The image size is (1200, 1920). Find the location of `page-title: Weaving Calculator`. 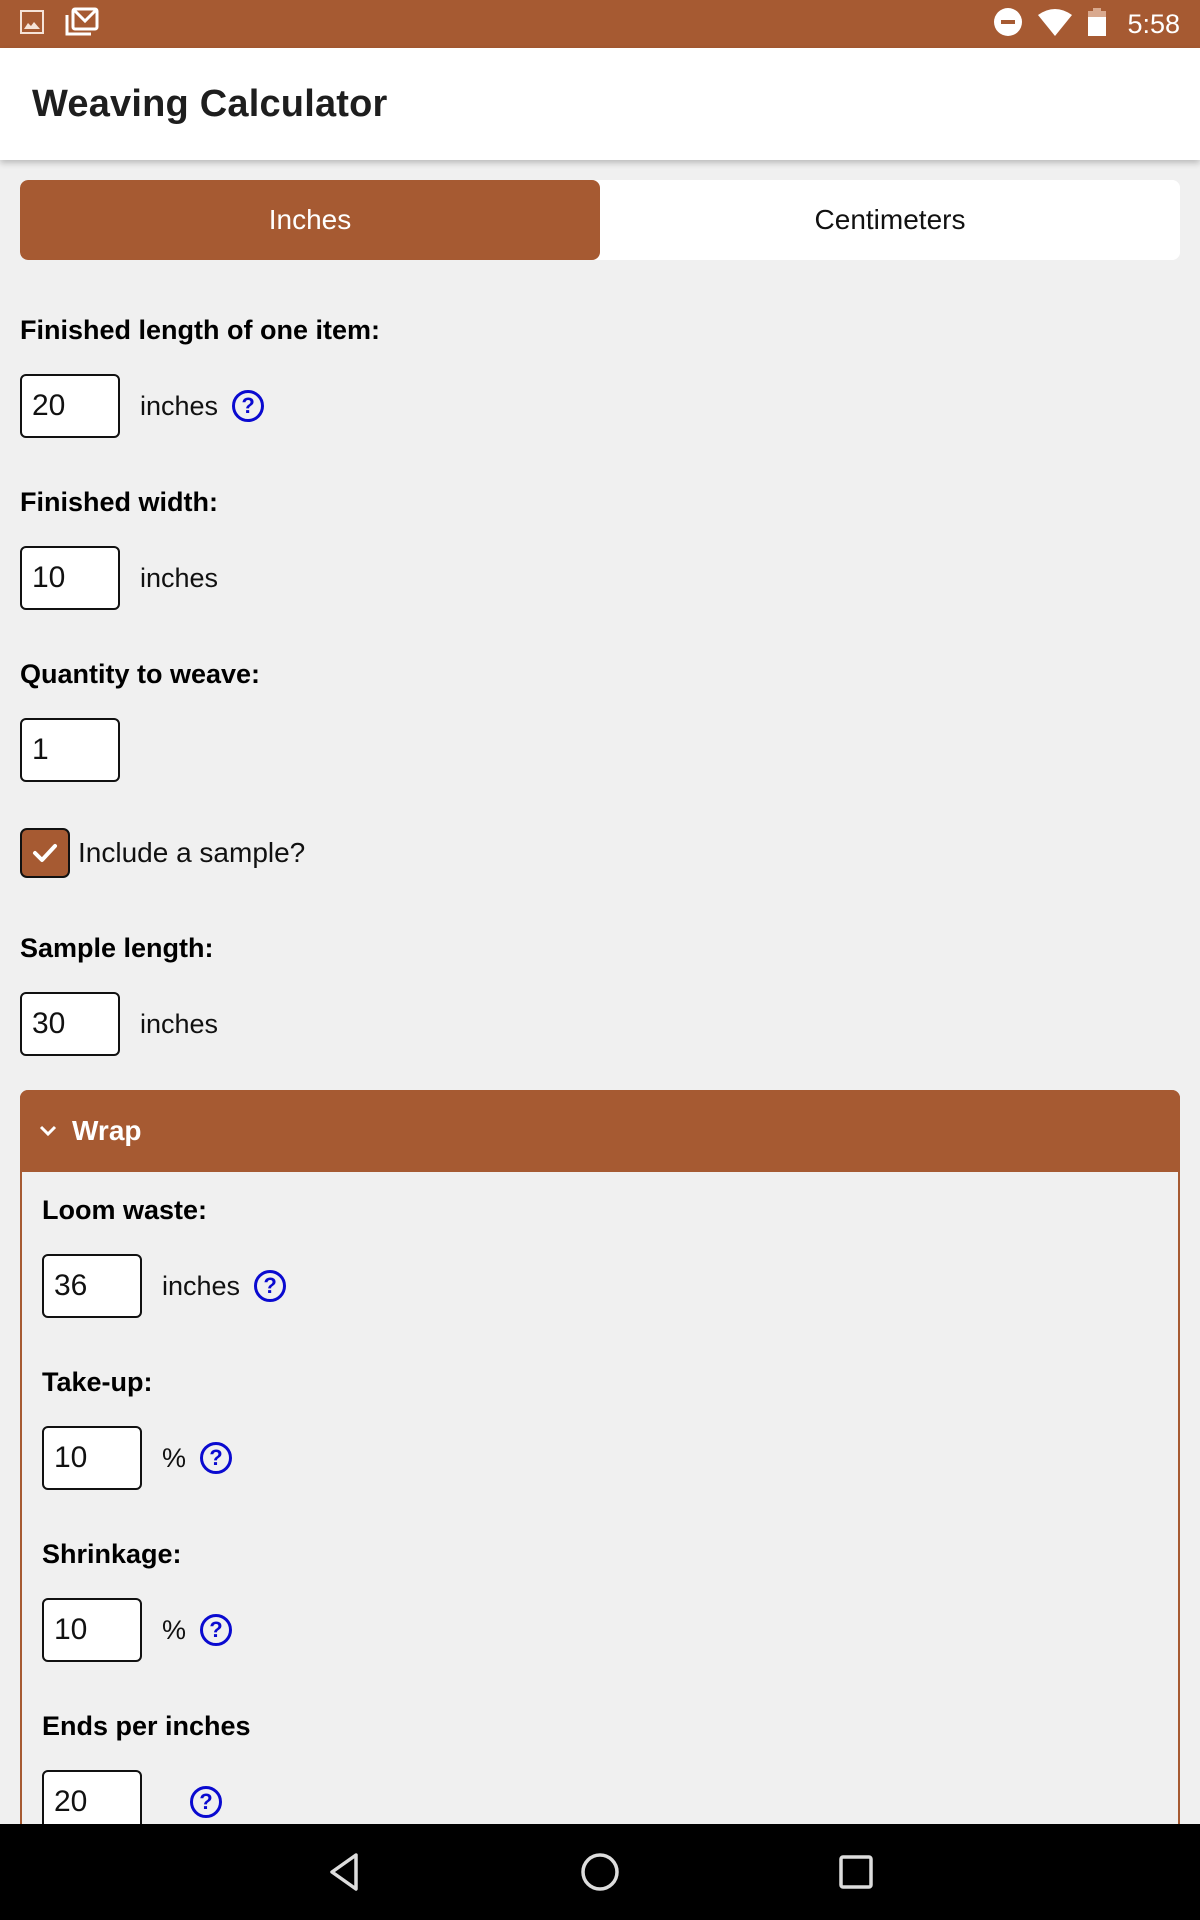

page-title: Weaving Calculator is located at coordinates (210, 103).